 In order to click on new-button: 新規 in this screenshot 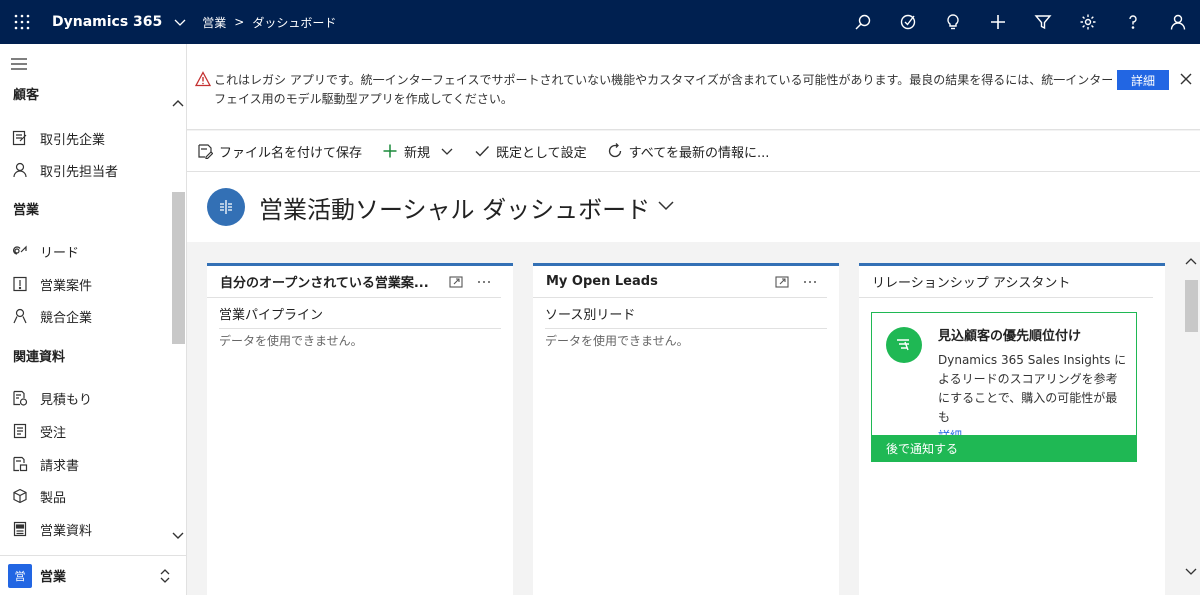, I will do `click(418, 151)`.